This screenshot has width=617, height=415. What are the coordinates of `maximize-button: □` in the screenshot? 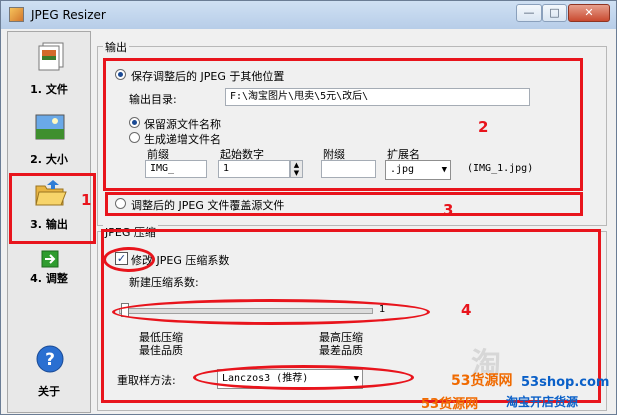 It's located at (554, 13).